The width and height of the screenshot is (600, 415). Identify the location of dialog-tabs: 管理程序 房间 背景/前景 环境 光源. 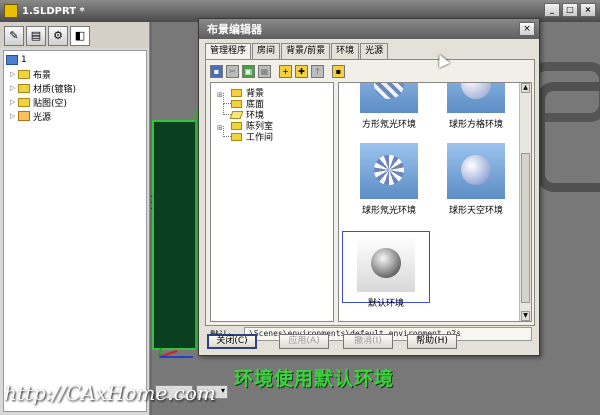
(297, 51).